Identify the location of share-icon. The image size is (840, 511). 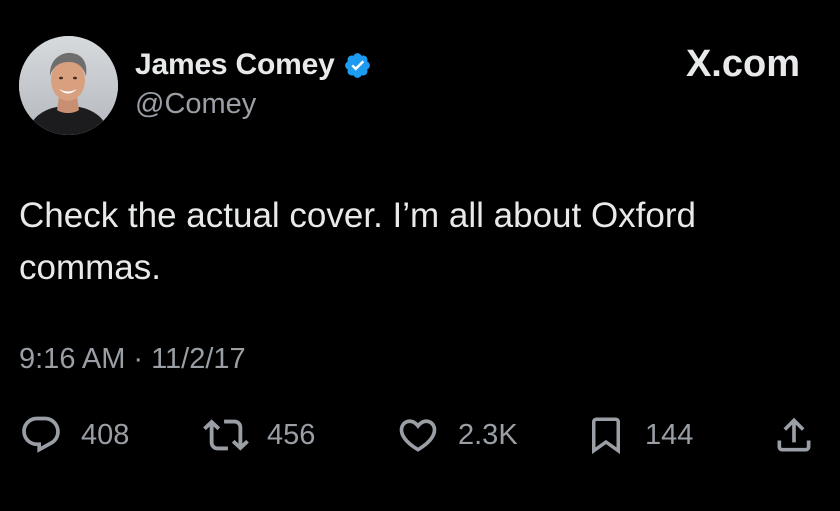
(794, 434).